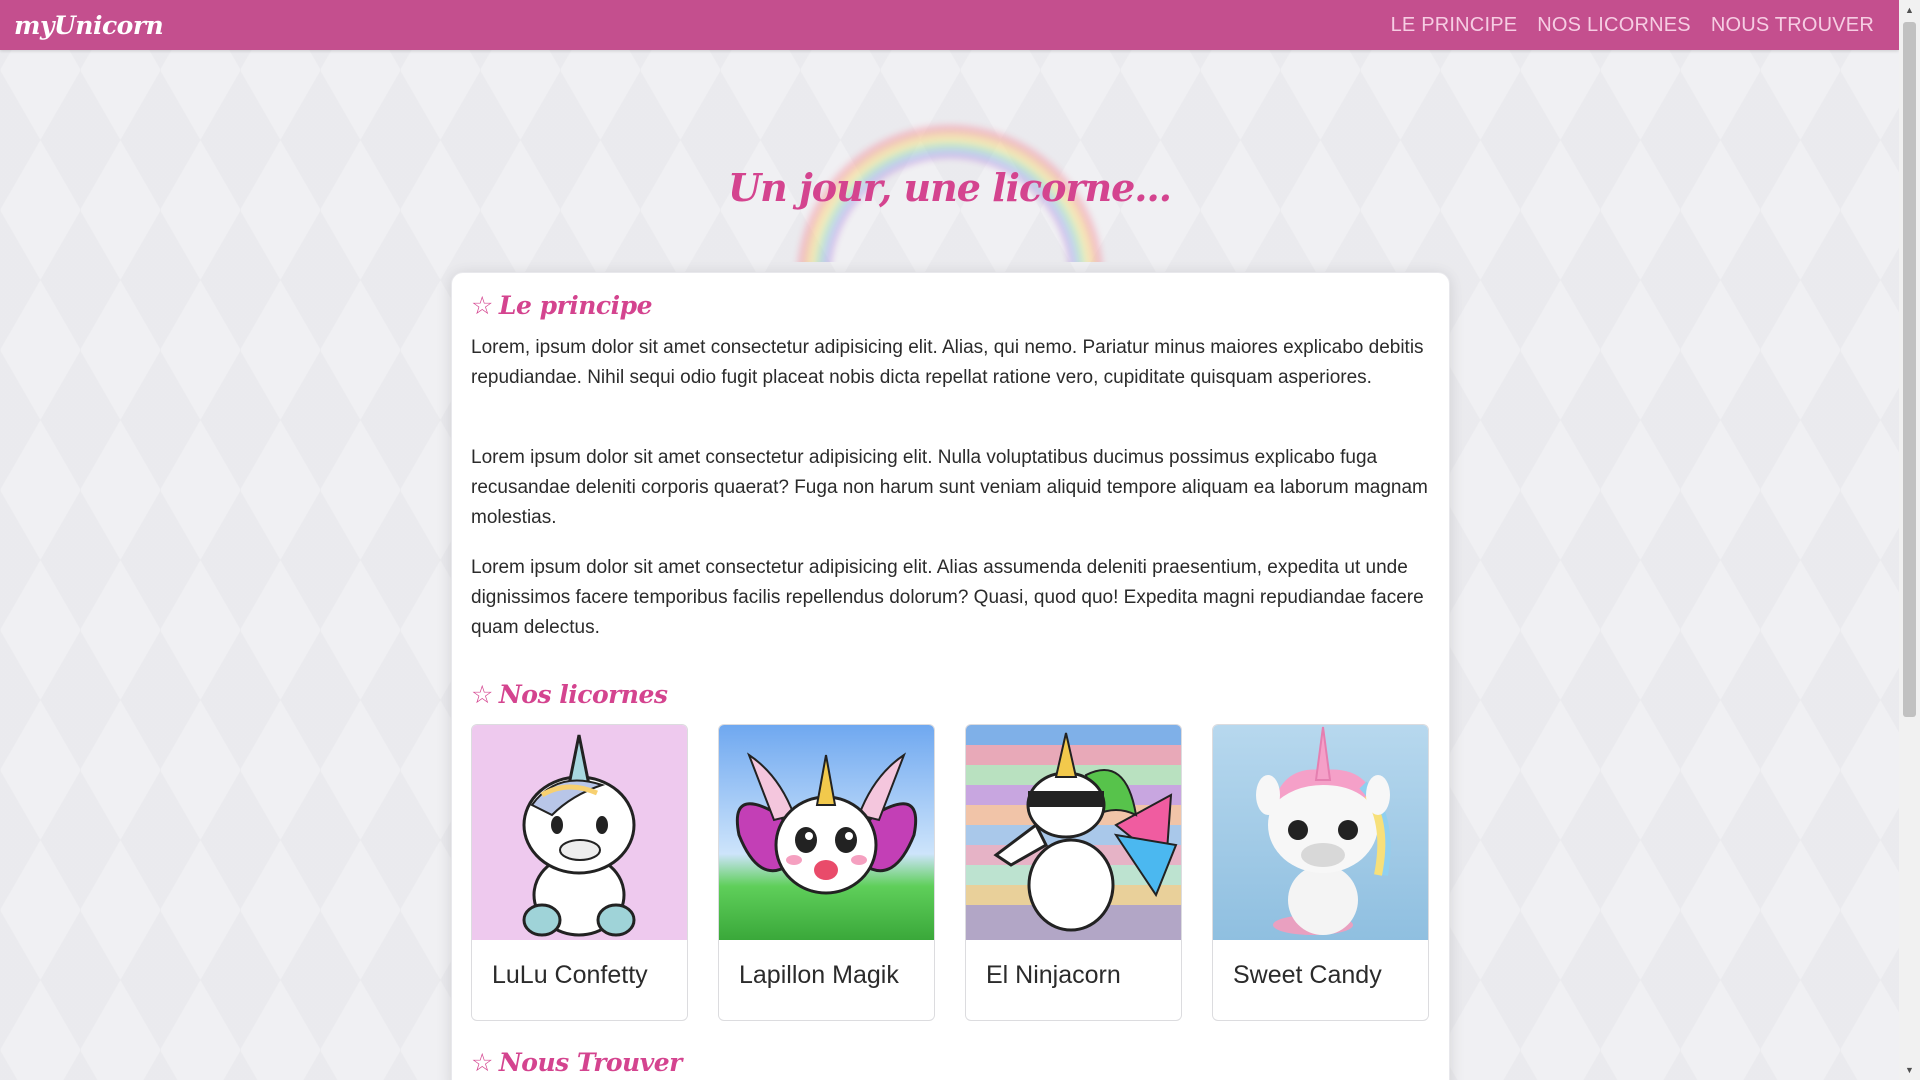 This screenshot has width=1920, height=1080. What do you see at coordinates (1614, 25) in the screenshot?
I see `nav-link-nos-licornes: NOS LICORNES` at bounding box center [1614, 25].